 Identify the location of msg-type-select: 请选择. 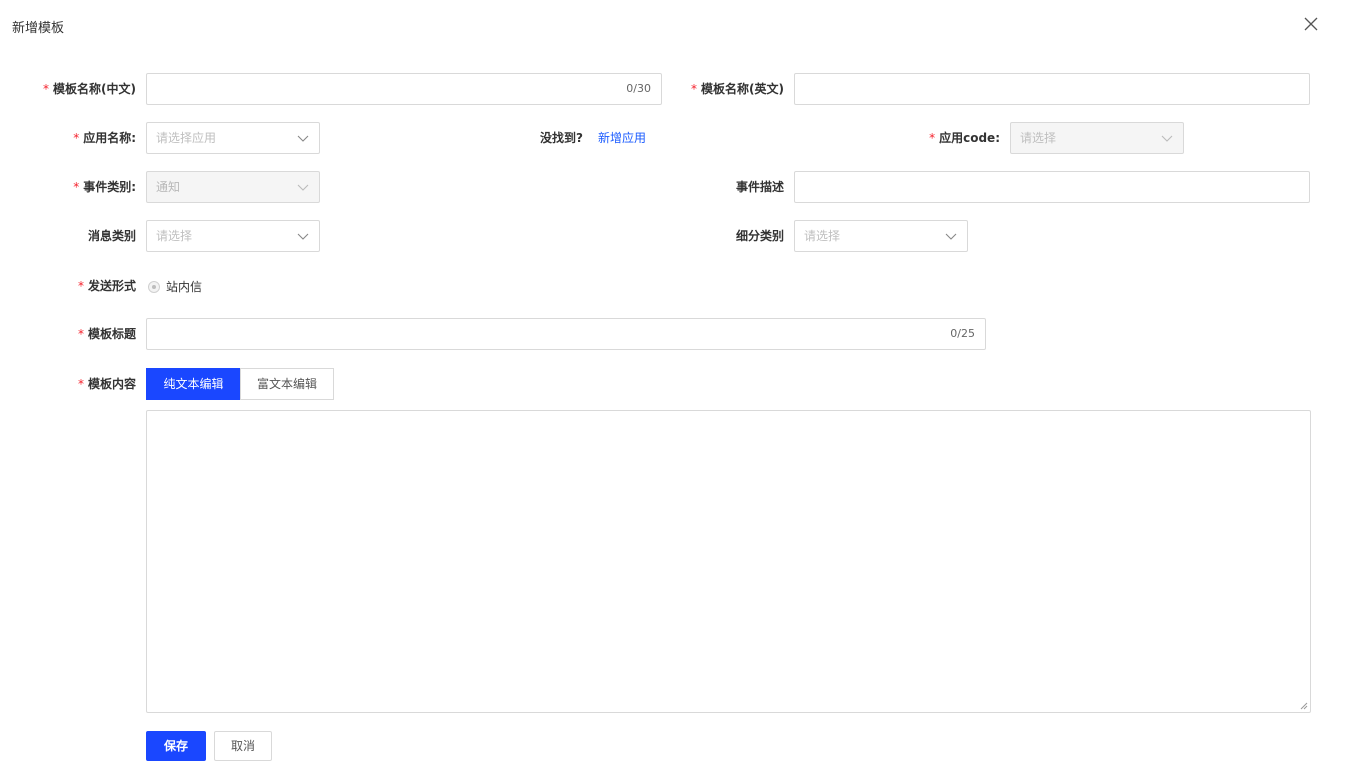
(233, 236).